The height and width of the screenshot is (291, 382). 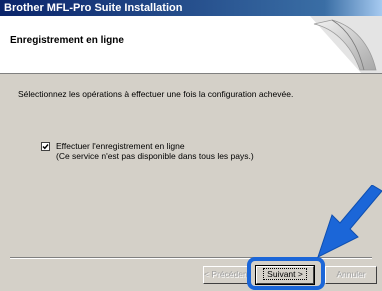 I want to click on window-title: Brother MFL-Pro Suite Installation, so click(x=93, y=8).